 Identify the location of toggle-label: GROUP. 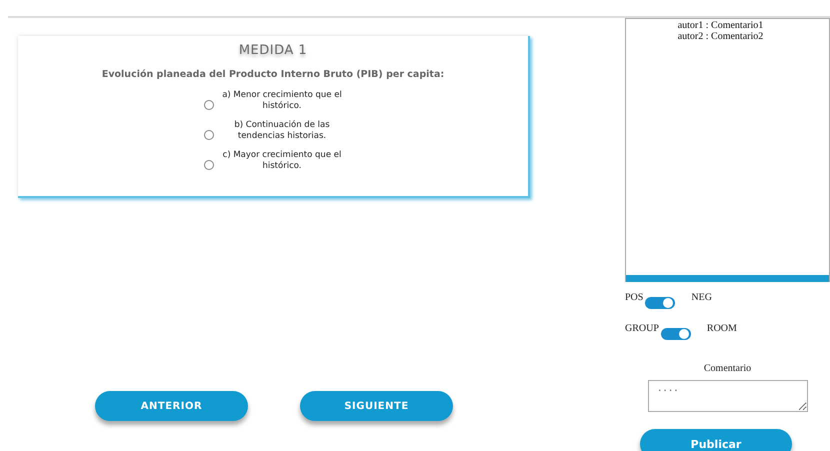
(642, 328).